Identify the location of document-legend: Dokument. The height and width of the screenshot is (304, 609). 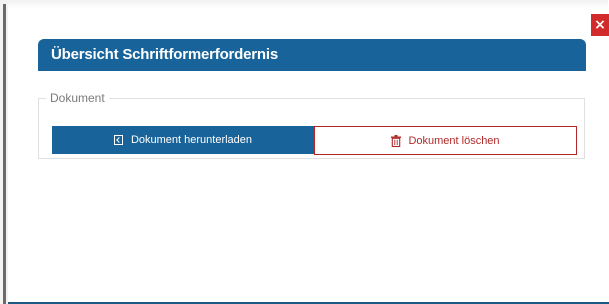
(77, 98).